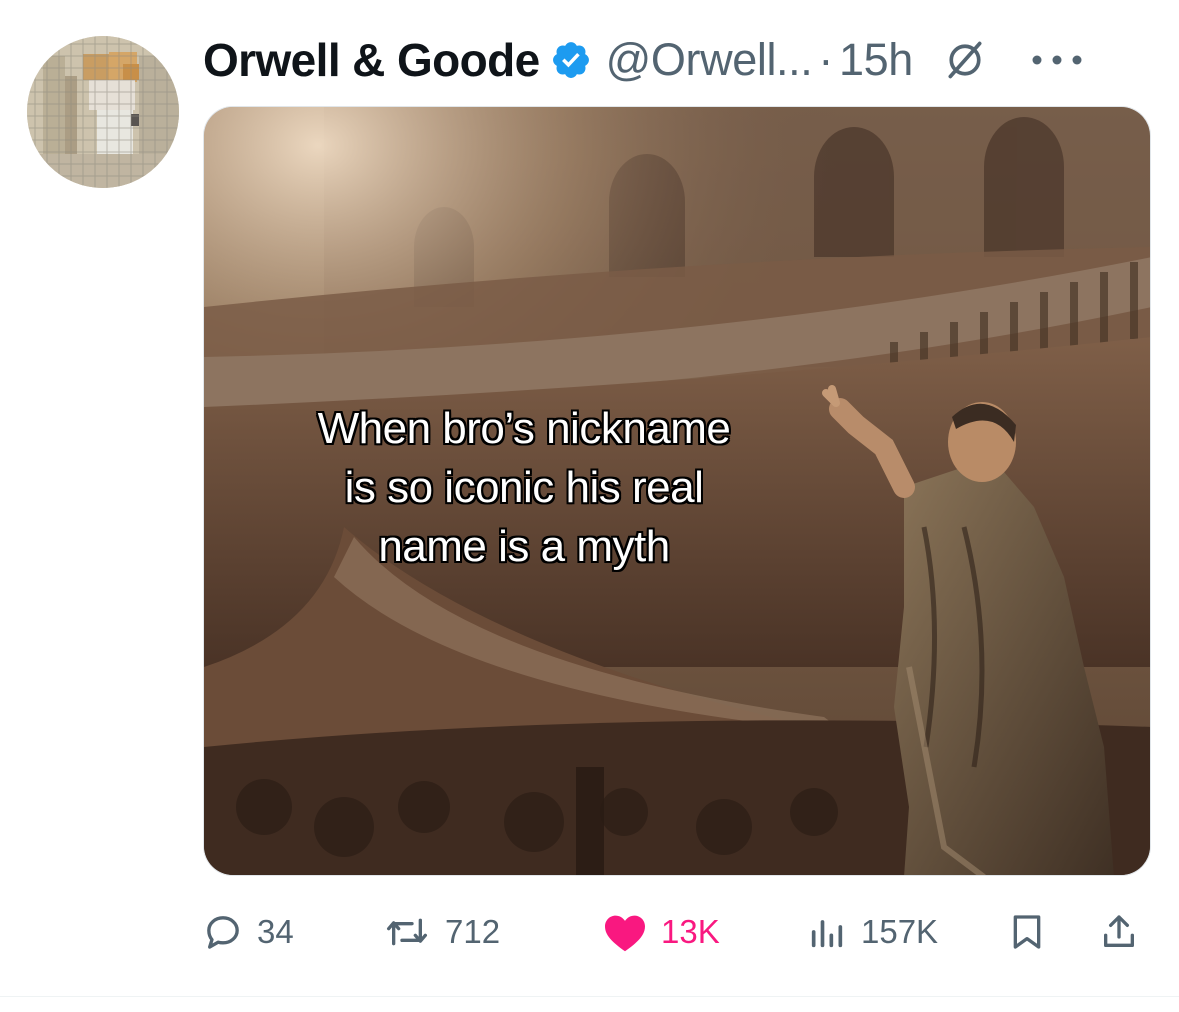  I want to click on pixelated-avatar-image, so click(103, 112).